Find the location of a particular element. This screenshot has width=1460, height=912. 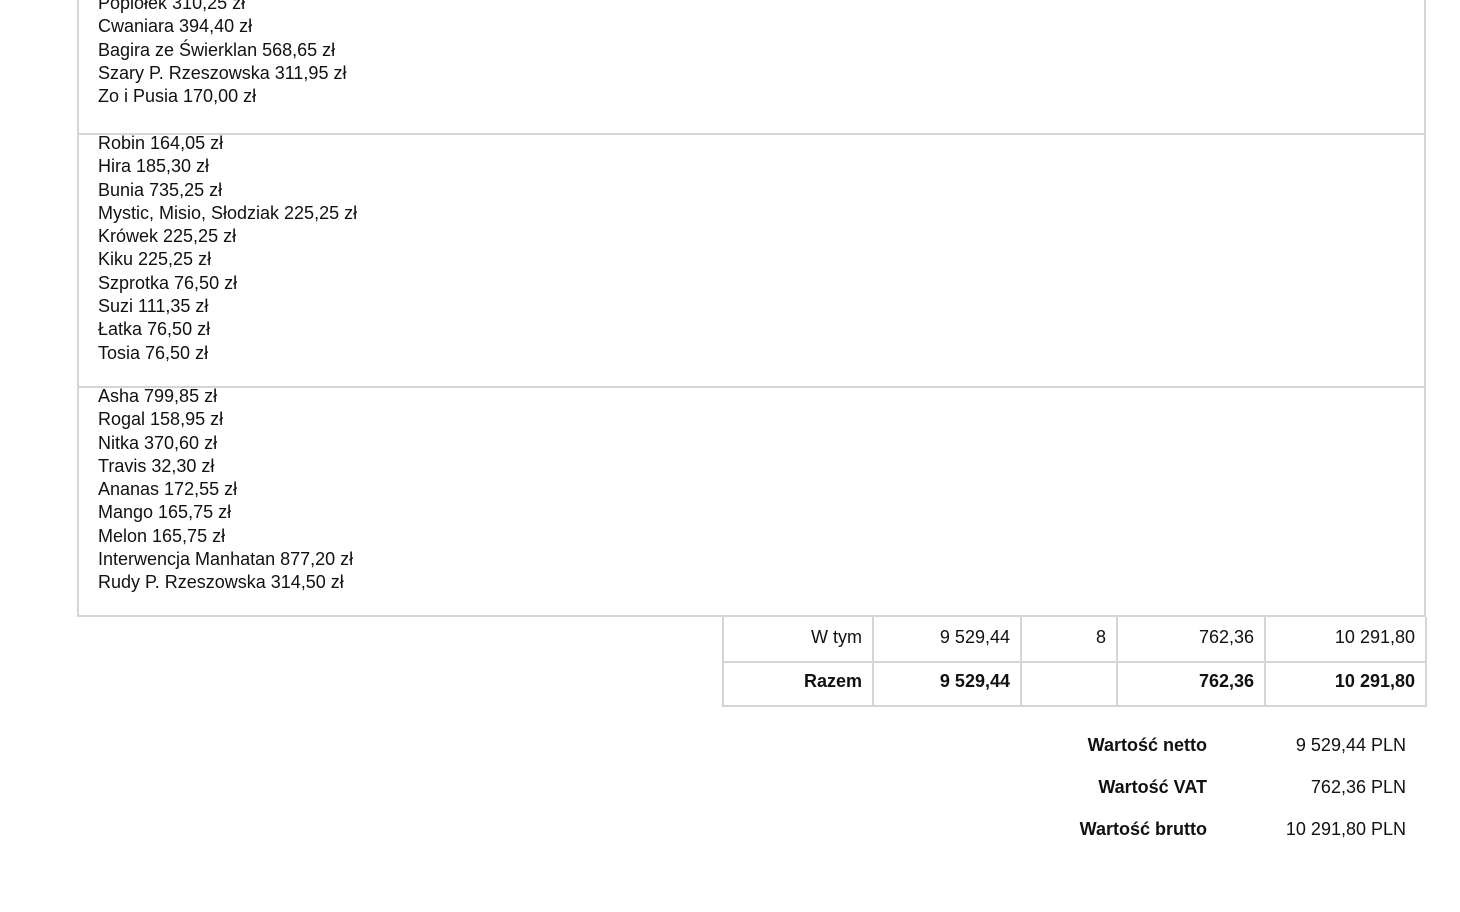

summary-netto-row: Wartość netto 9 529,44 PLN is located at coordinates (1225, 752).